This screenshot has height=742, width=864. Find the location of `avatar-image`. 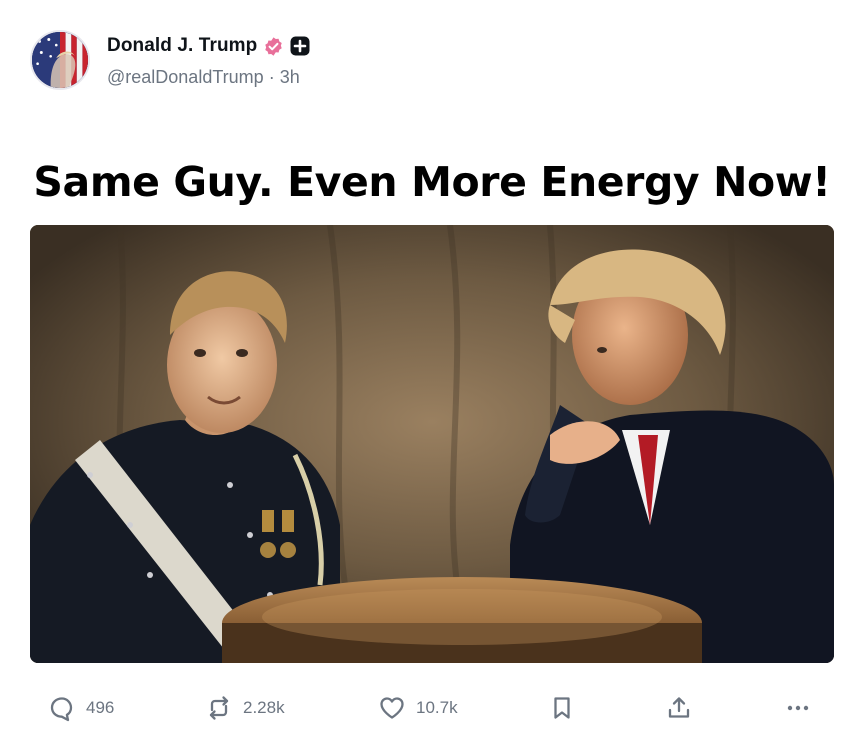

avatar-image is located at coordinates (60, 60).